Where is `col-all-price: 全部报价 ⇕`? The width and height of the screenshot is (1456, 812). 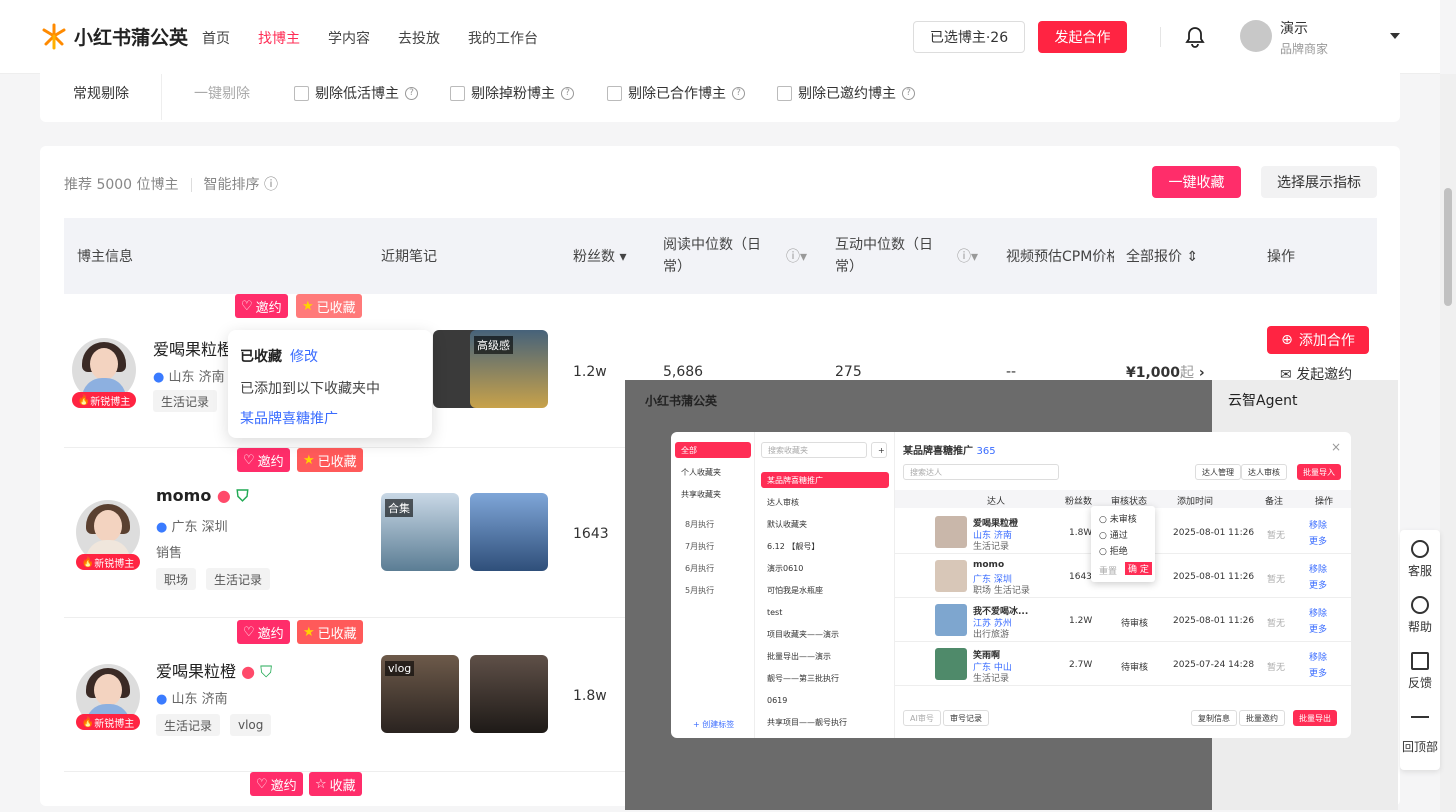
col-all-price: 全部报价 ⇕ is located at coordinates (1162, 256).